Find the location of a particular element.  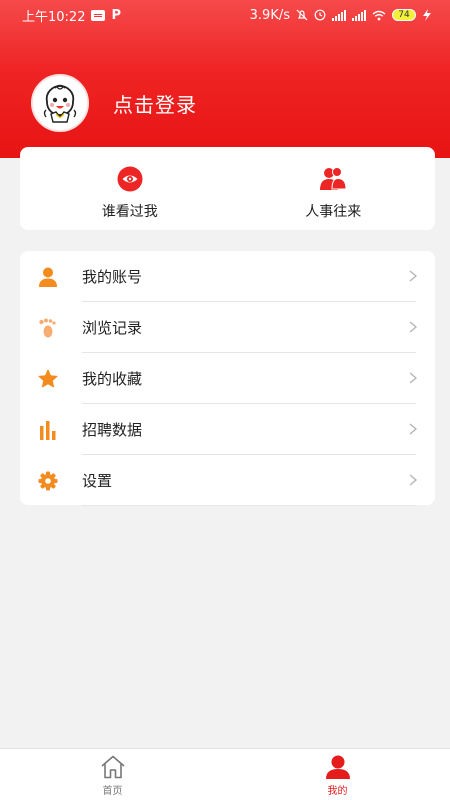

message-icon is located at coordinates (98, 15).